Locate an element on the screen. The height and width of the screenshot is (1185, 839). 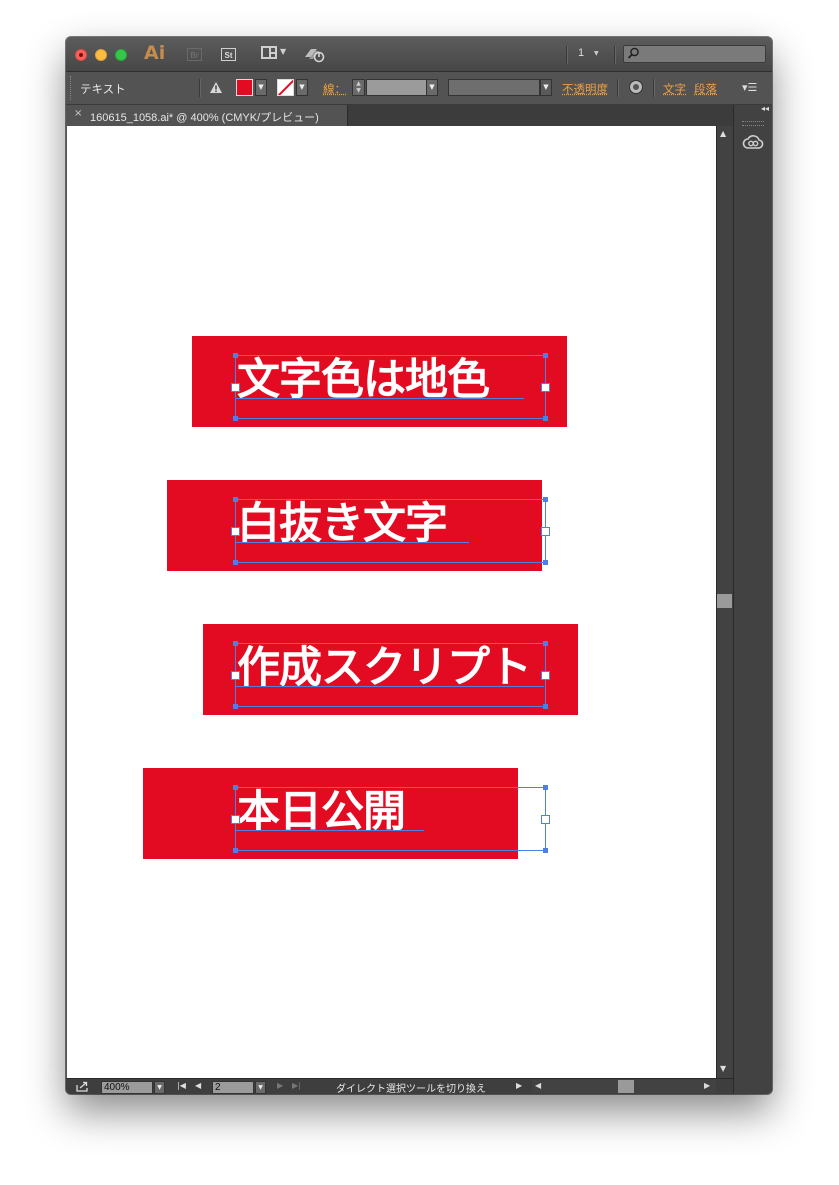
warning-icon is located at coordinates (216, 87).